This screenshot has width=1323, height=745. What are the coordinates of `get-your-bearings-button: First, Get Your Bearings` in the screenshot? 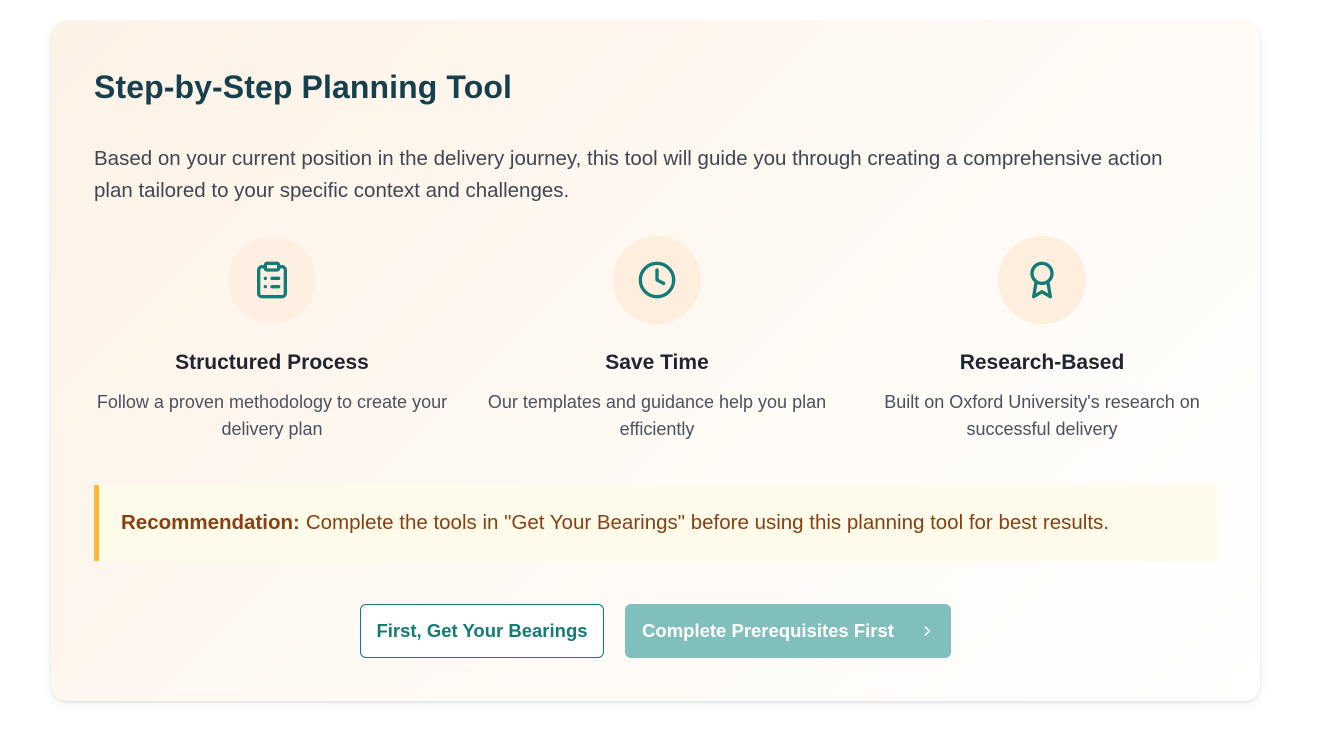 It's located at (482, 631).